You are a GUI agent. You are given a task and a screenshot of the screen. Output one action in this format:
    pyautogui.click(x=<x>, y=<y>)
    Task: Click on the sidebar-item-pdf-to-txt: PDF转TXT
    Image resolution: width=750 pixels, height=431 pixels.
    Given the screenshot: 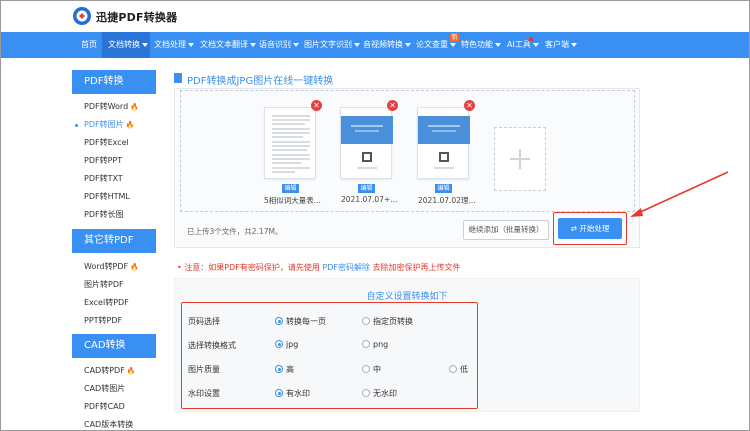 What is the action you would take?
    pyautogui.click(x=114, y=179)
    